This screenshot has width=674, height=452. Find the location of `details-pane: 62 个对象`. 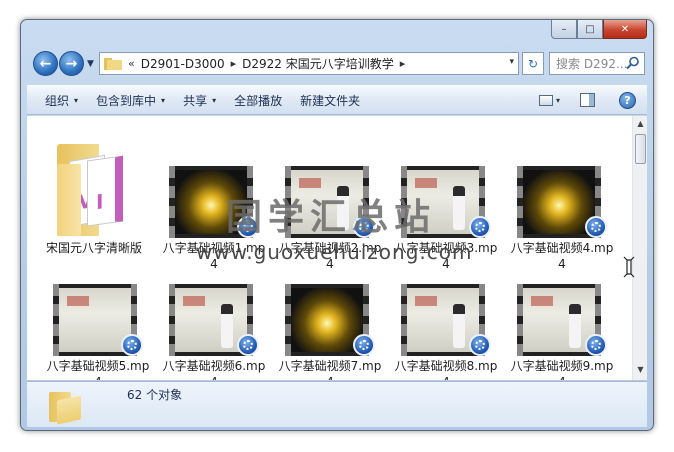

details-pane: 62 个对象 is located at coordinates (337, 404).